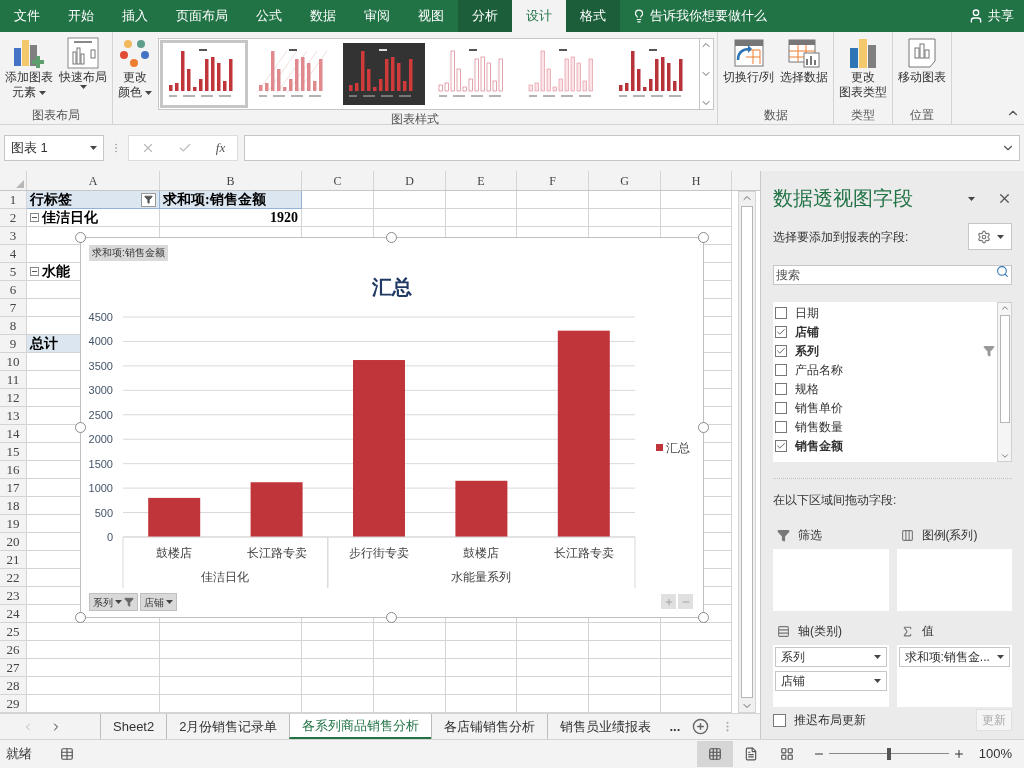 This screenshot has width=1024, height=768. I want to click on field-label: 规格, so click(895, 388).